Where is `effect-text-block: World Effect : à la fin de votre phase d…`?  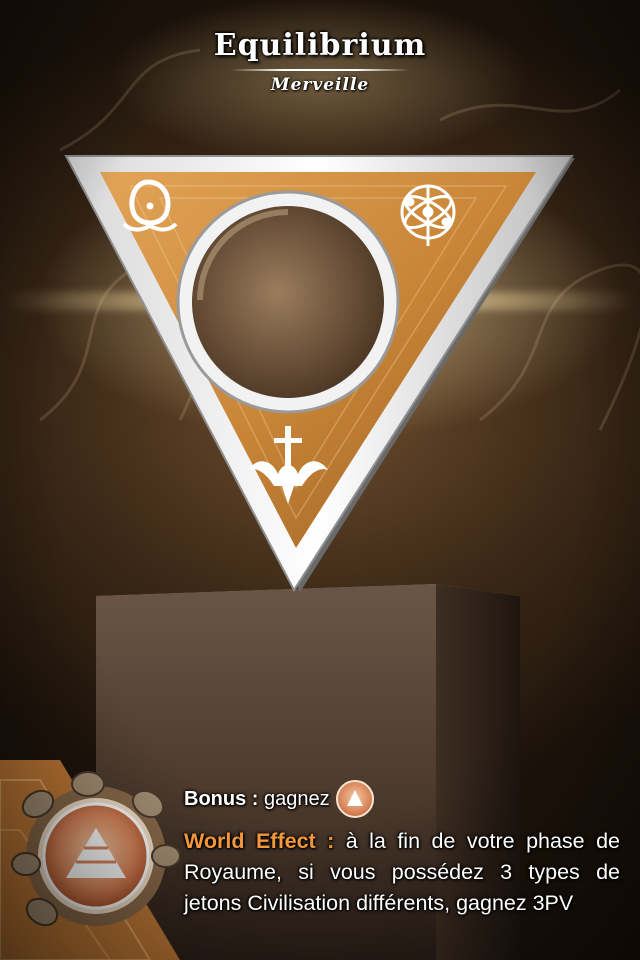
effect-text-block: World Effect : à la fin de votre phase d… is located at coordinates (402, 872).